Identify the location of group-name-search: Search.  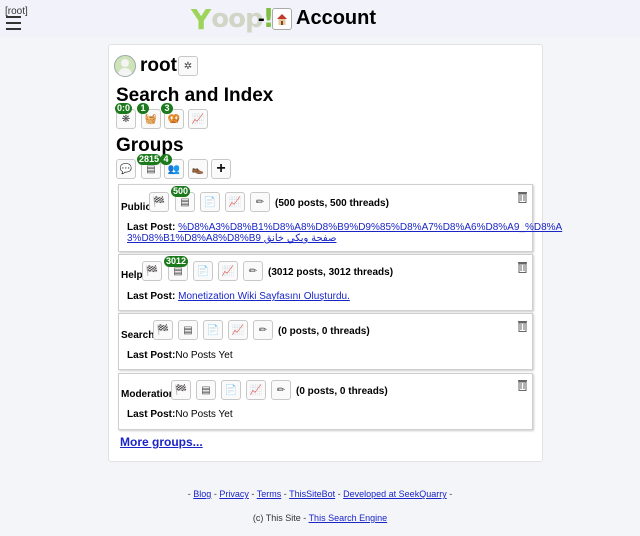
(137, 335).